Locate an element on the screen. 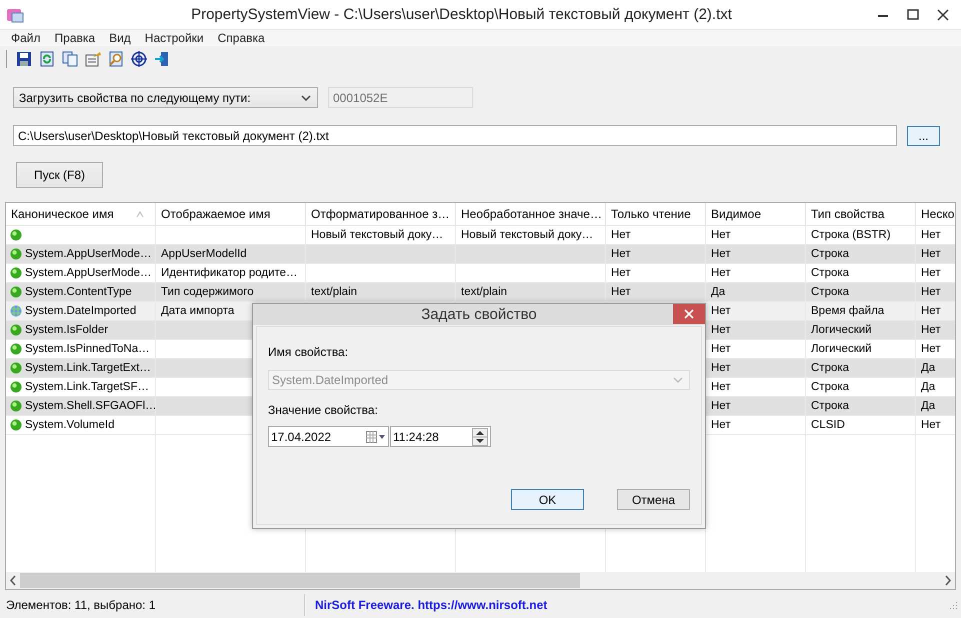  status-text: Элементов: 11, выбрано: 1 is located at coordinates (152, 605).